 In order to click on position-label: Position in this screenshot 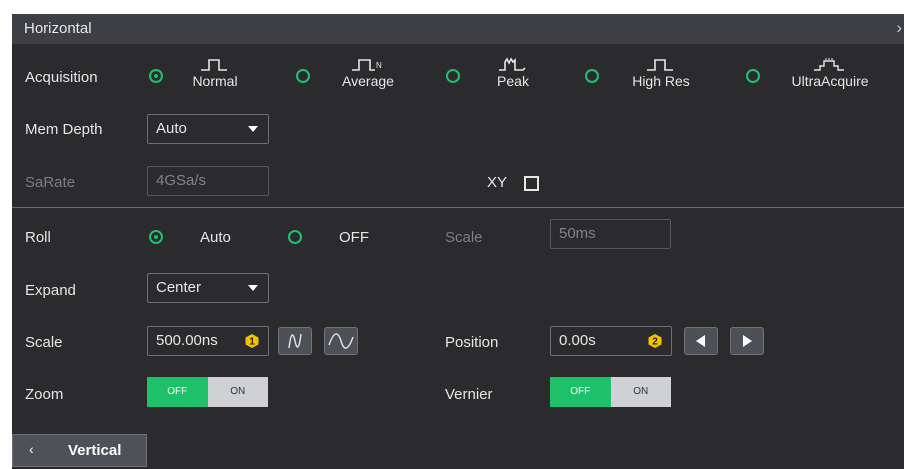, I will do `click(472, 342)`.